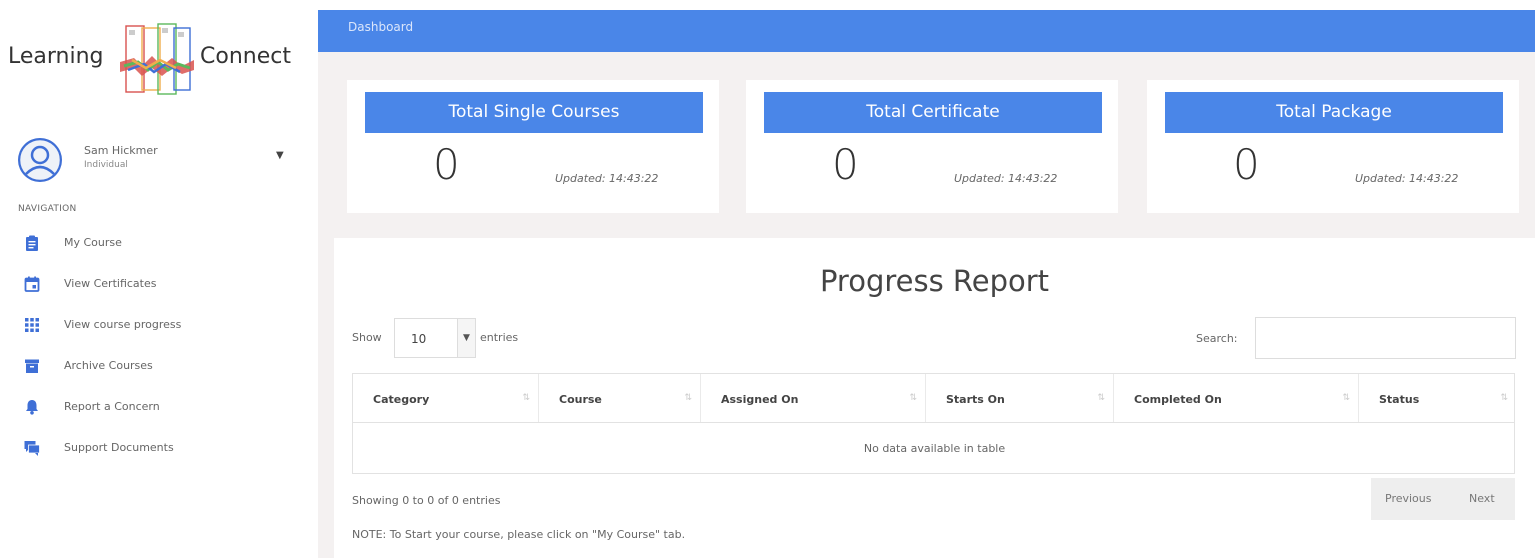 Image resolution: width=1535 pixels, height=558 pixels. What do you see at coordinates (164, 285) in the screenshot?
I see `sidebar-item-view-certificates: View Certificates` at bounding box center [164, 285].